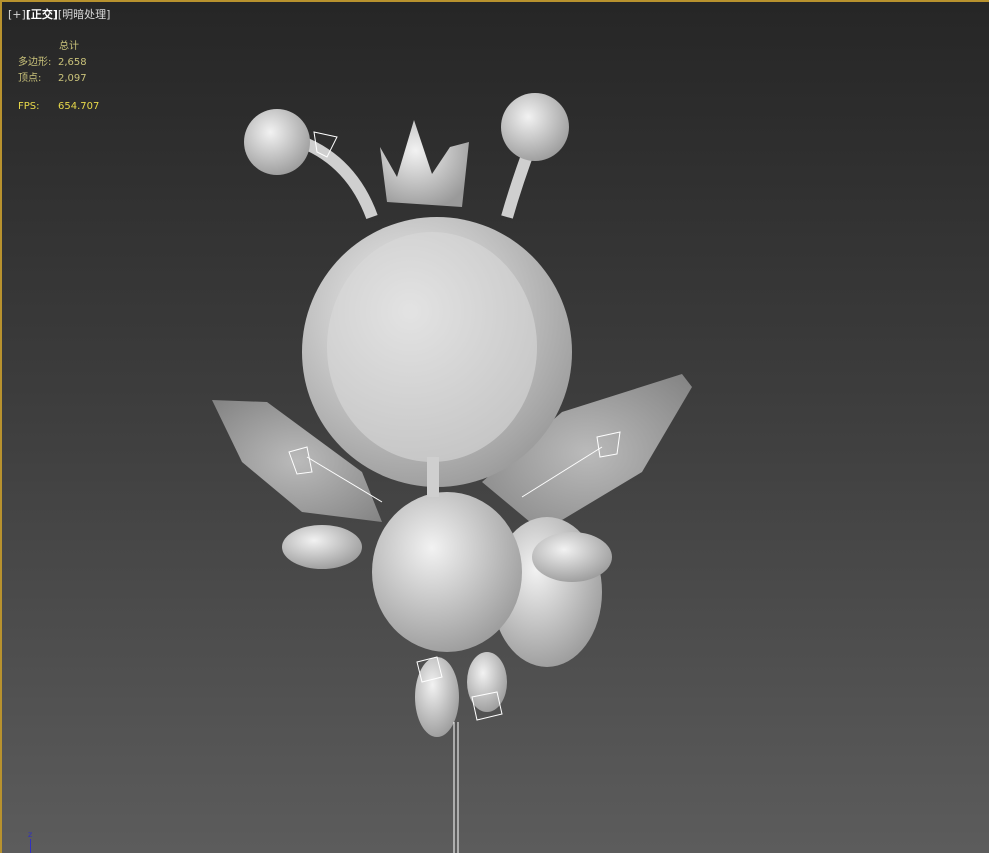  Describe the element at coordinates (432, 347) in the screenshot. I see `face` at that location.